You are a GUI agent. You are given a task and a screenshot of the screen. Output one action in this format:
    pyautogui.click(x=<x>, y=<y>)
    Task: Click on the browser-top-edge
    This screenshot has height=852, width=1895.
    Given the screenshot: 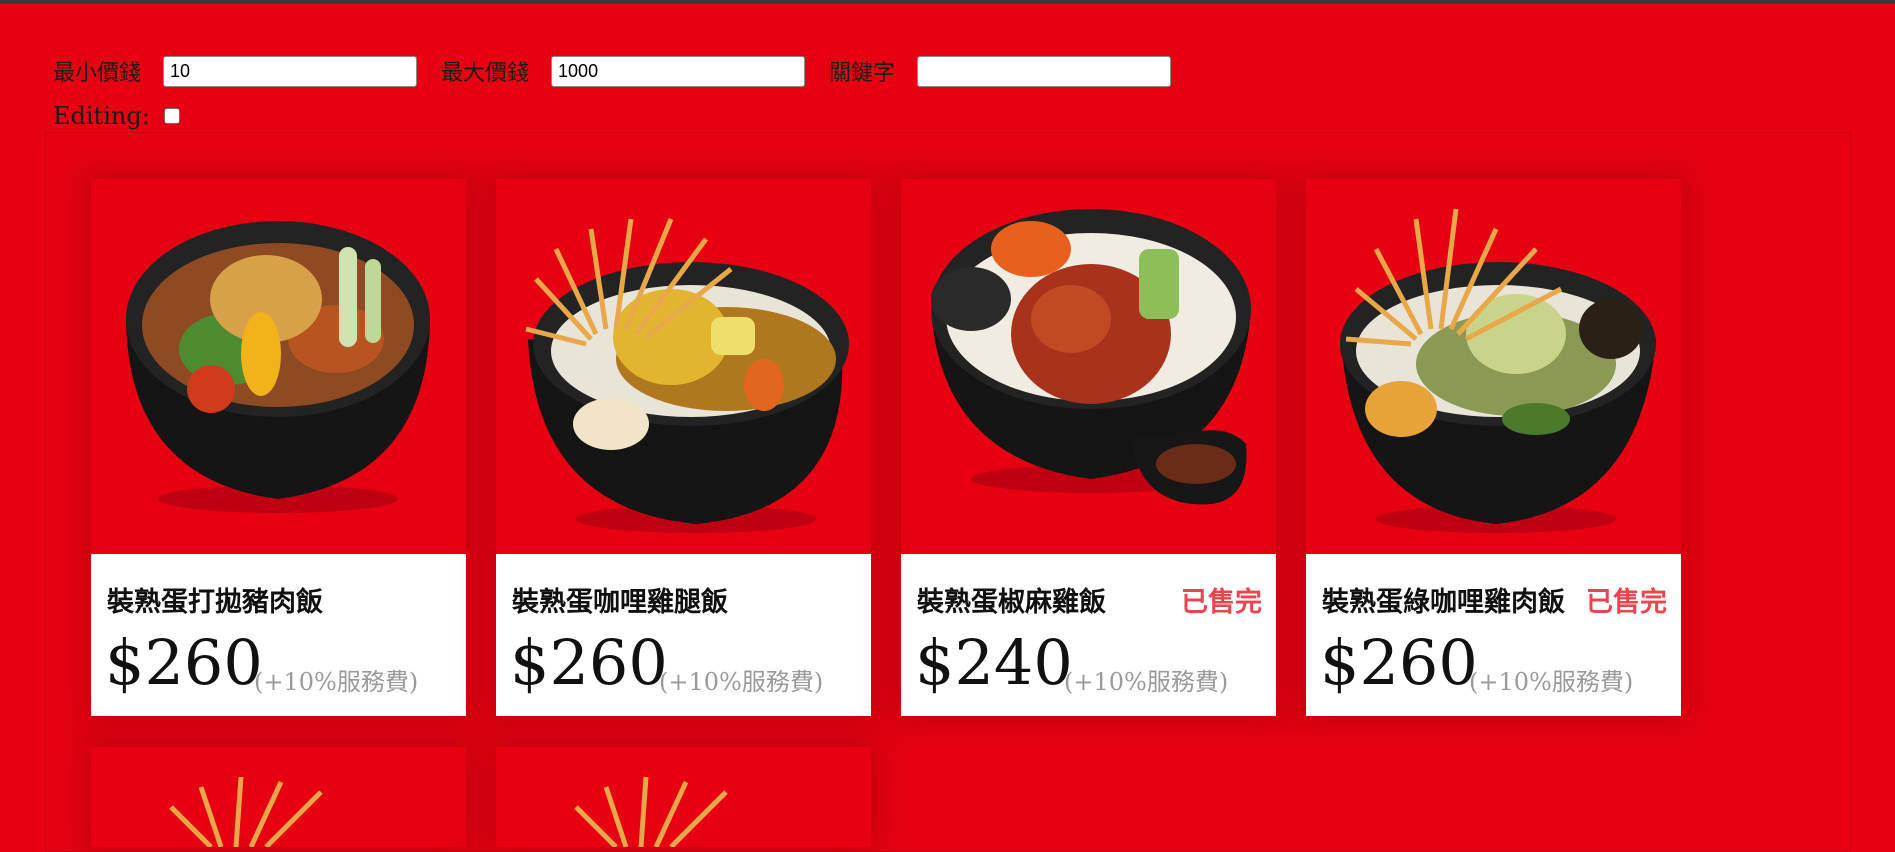 What is the action you would take?
    pyautogui.click(x=947, y=2)
    